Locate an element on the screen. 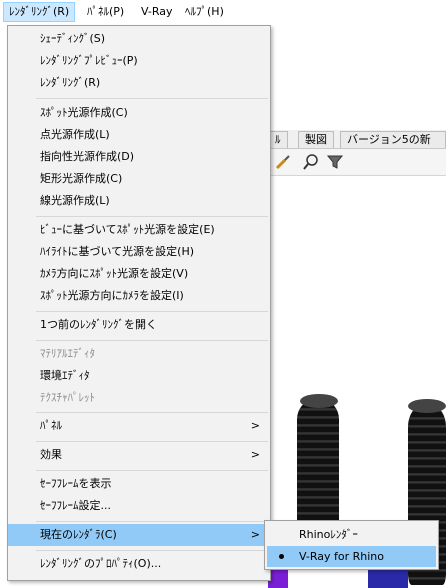 This screenshot has height=588, width=446. menu-item-open-last-rendering: 1つ前のﾚﾝﾀﾞﾘﾝｸﾞを開く is located at coordinates (139, 325).